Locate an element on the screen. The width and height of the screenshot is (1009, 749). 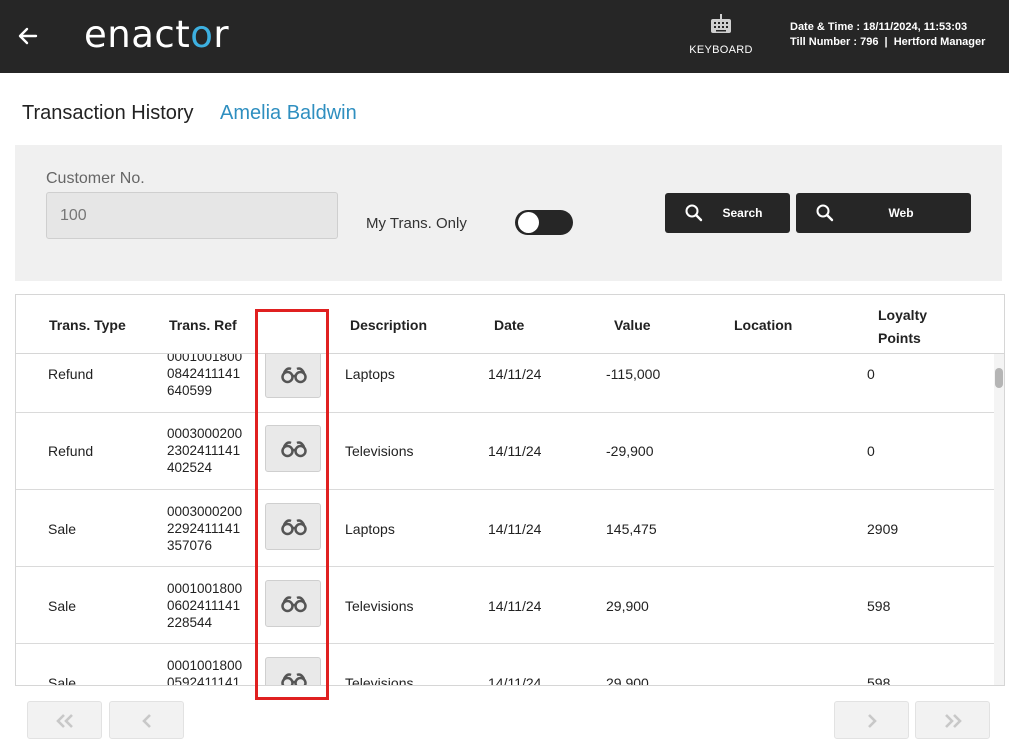
cell-trans-ref: 0003000200 2302411141 402524 is located at coordinates (204, 450).